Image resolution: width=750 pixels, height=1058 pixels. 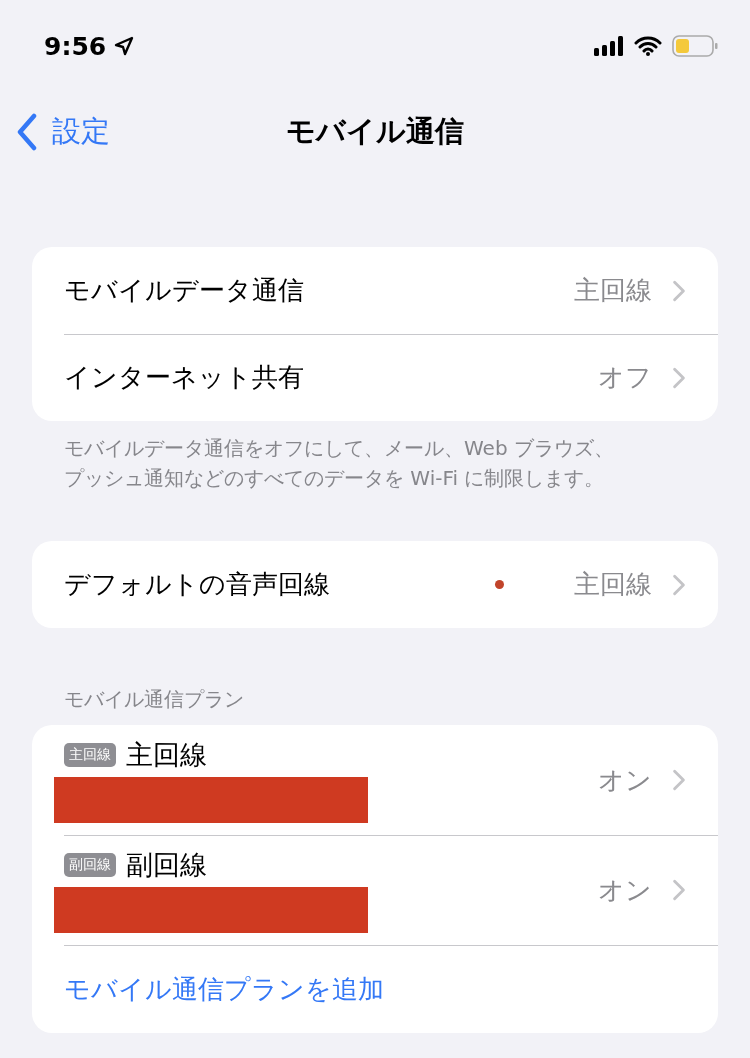 What do you see at coordinates (166, 865) in the screenshot?
I see `plan-label: 副回線` at bounding box center [166, 865].